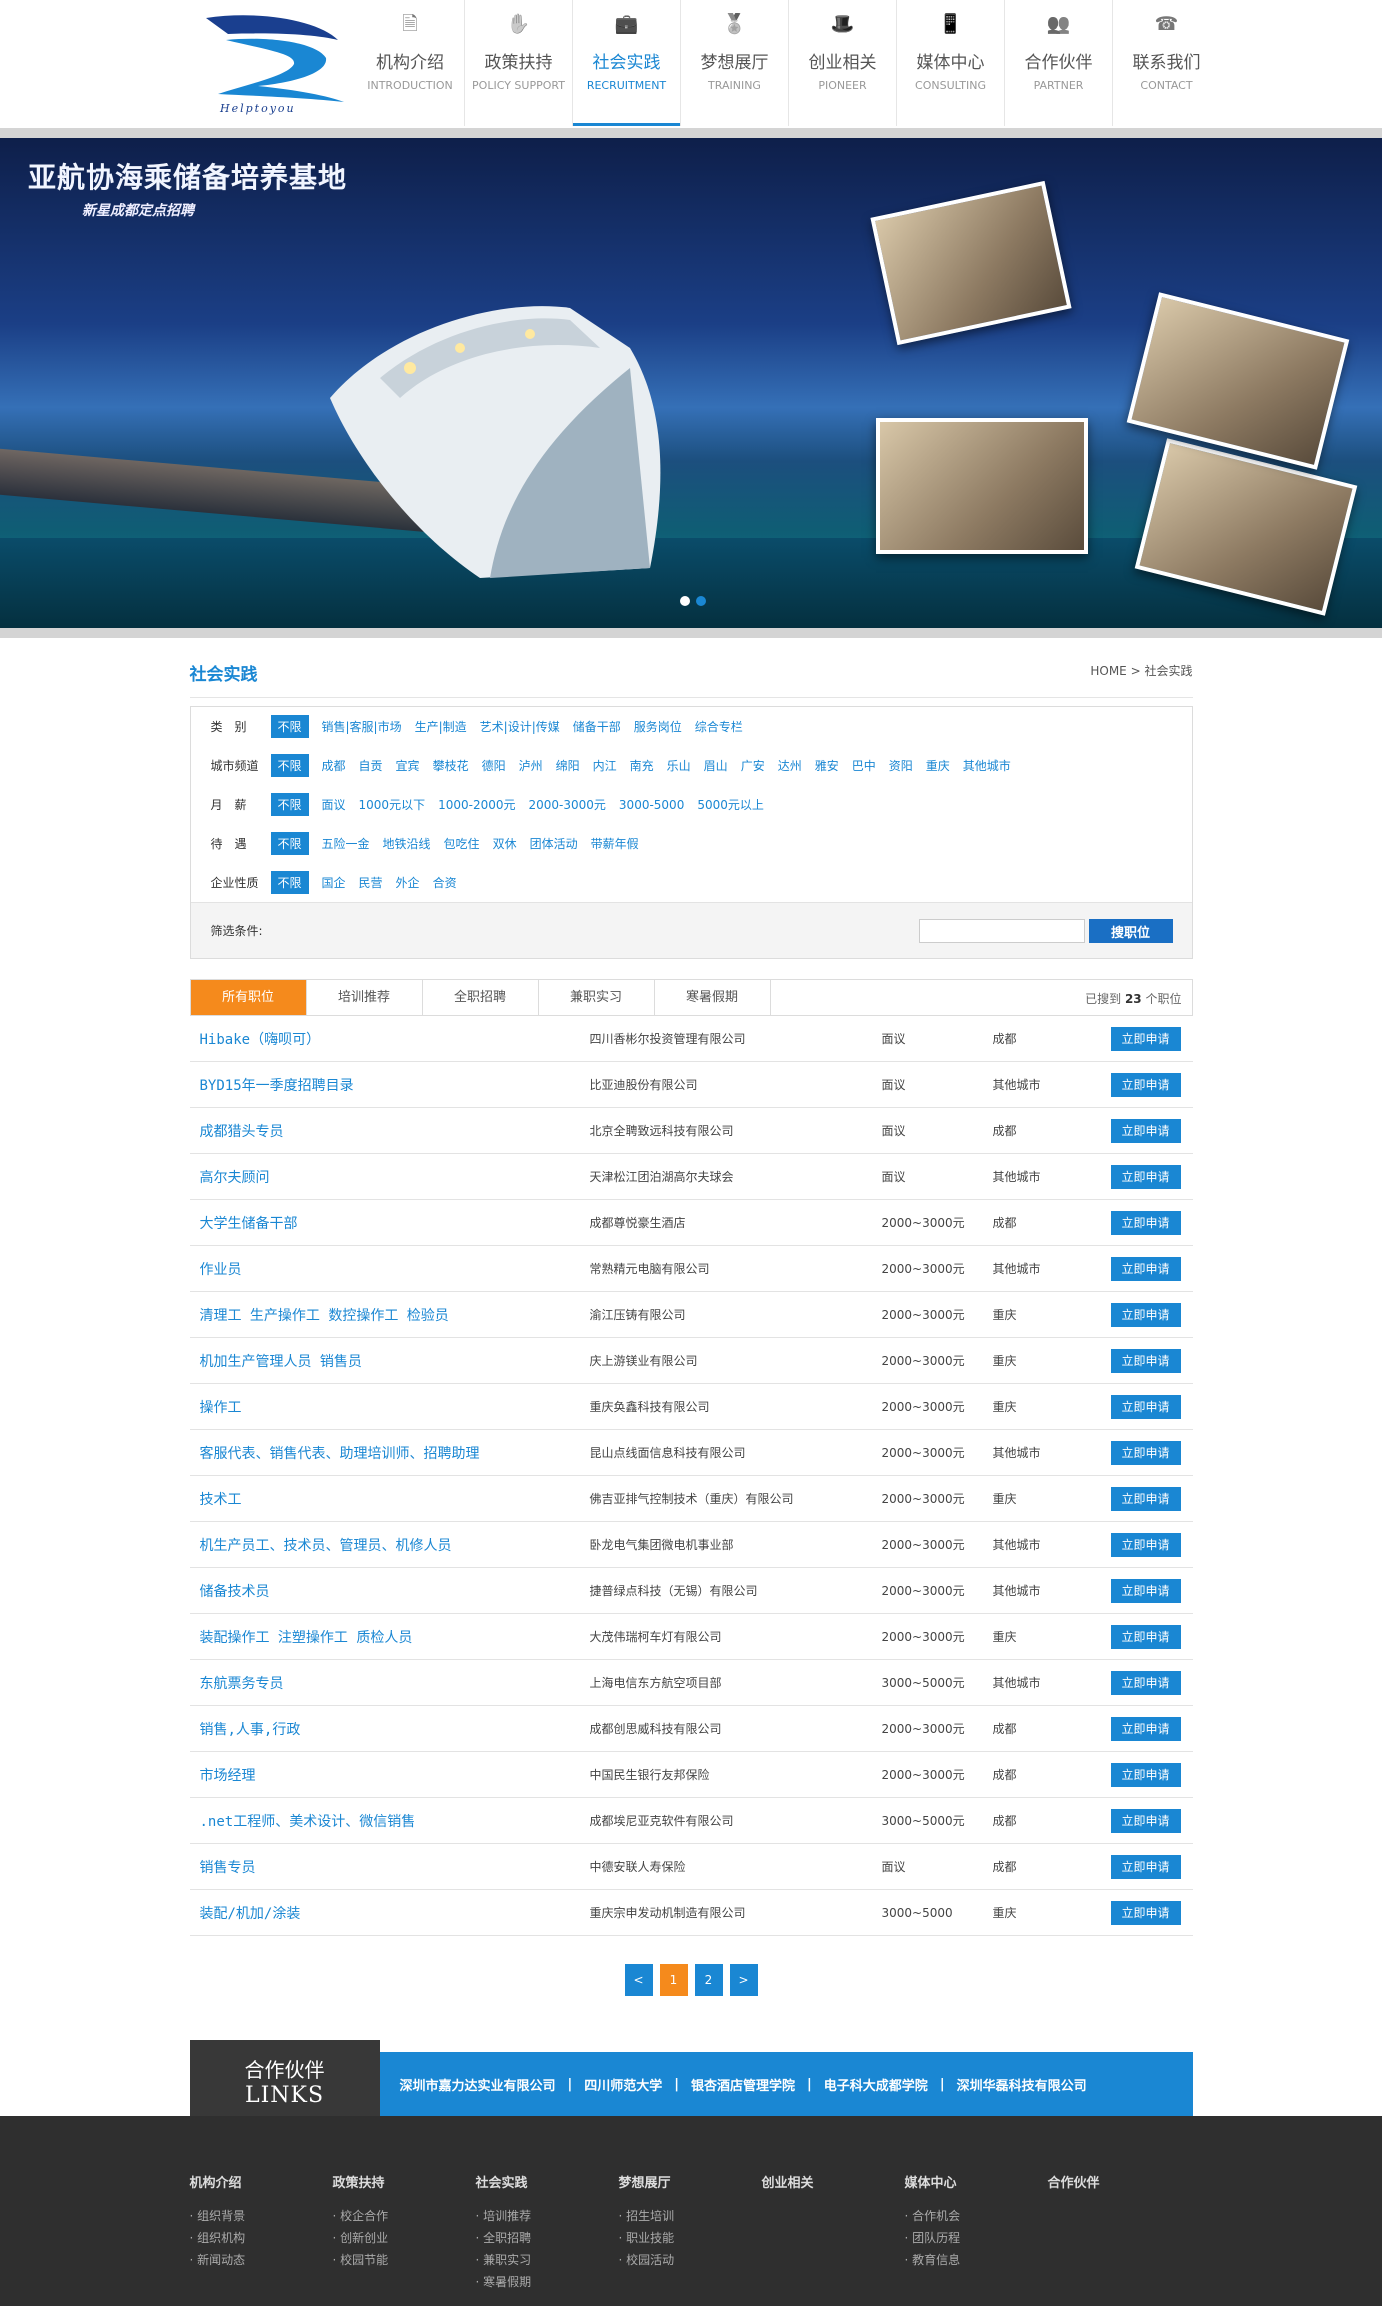 The image size is (1382, 2306). I want to click on page-1-button: 1, so click(673, 1980).